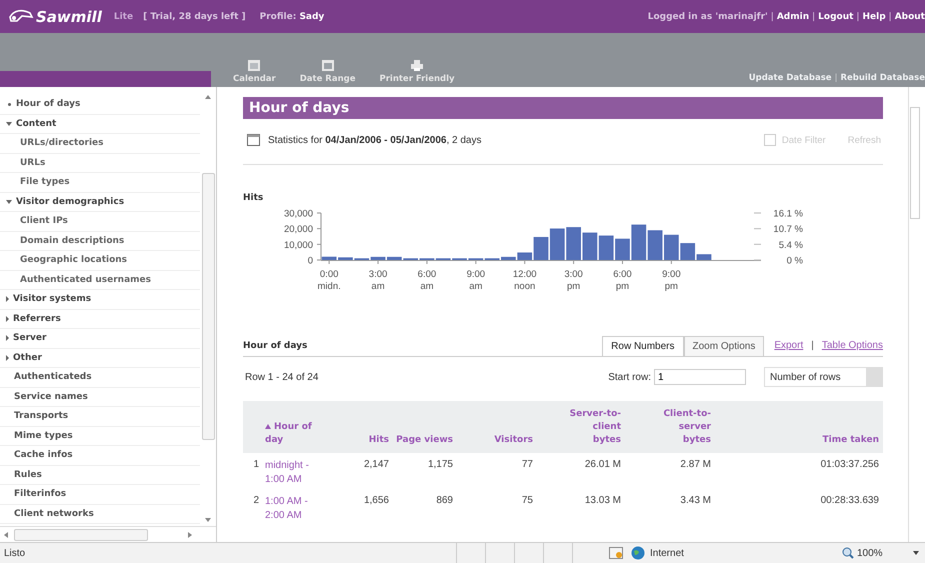 The height and width of the screenshot is (563, 925). I want to click on bullet-icon, so click(9, 104).